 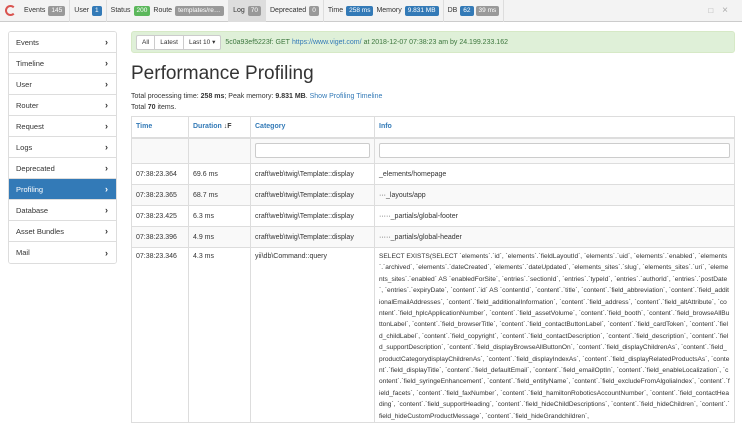 I want to click on sidebar-item-timeline: Timeline ›, so click(x=62, y=63).